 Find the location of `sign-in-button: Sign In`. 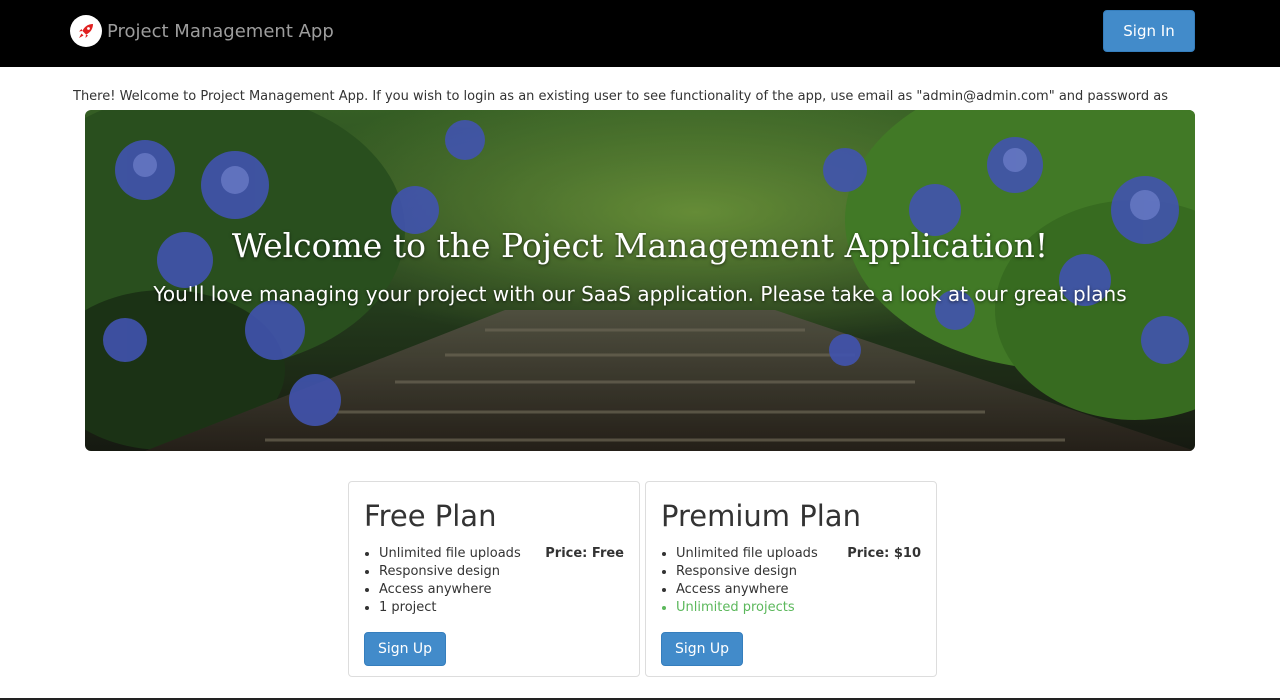

sign-in-button: Sign In is located at coordinates (1149, 31).